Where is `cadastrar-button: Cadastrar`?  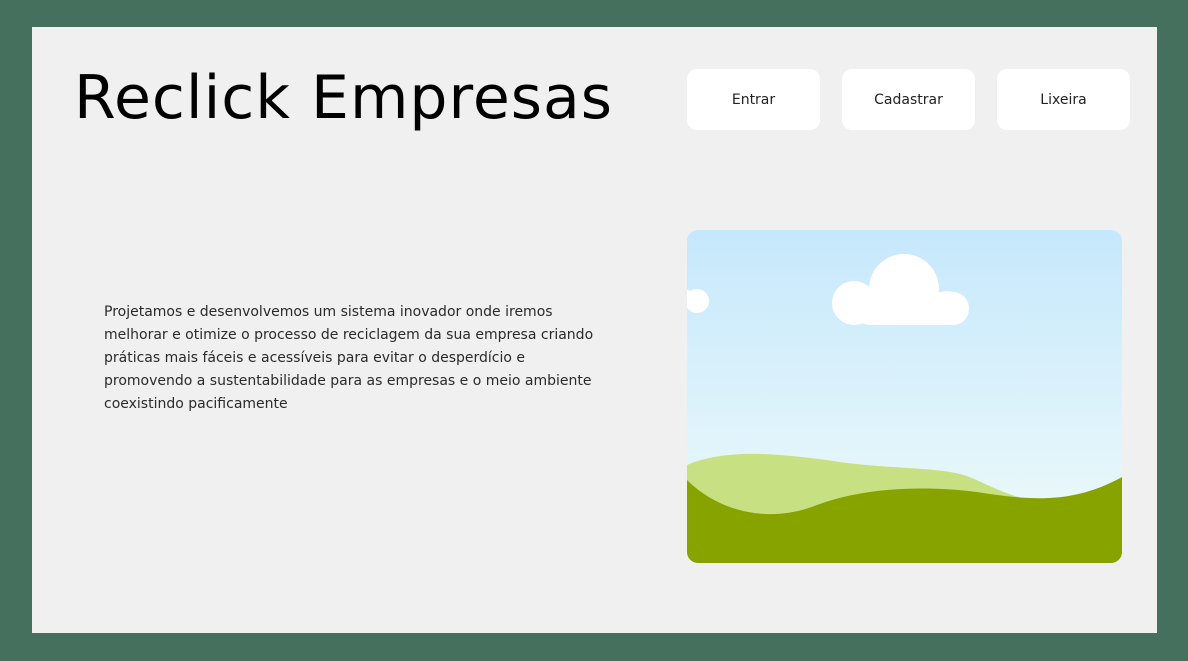
cadastrar-button: Cadastrar is located at coordinates (908, 99).